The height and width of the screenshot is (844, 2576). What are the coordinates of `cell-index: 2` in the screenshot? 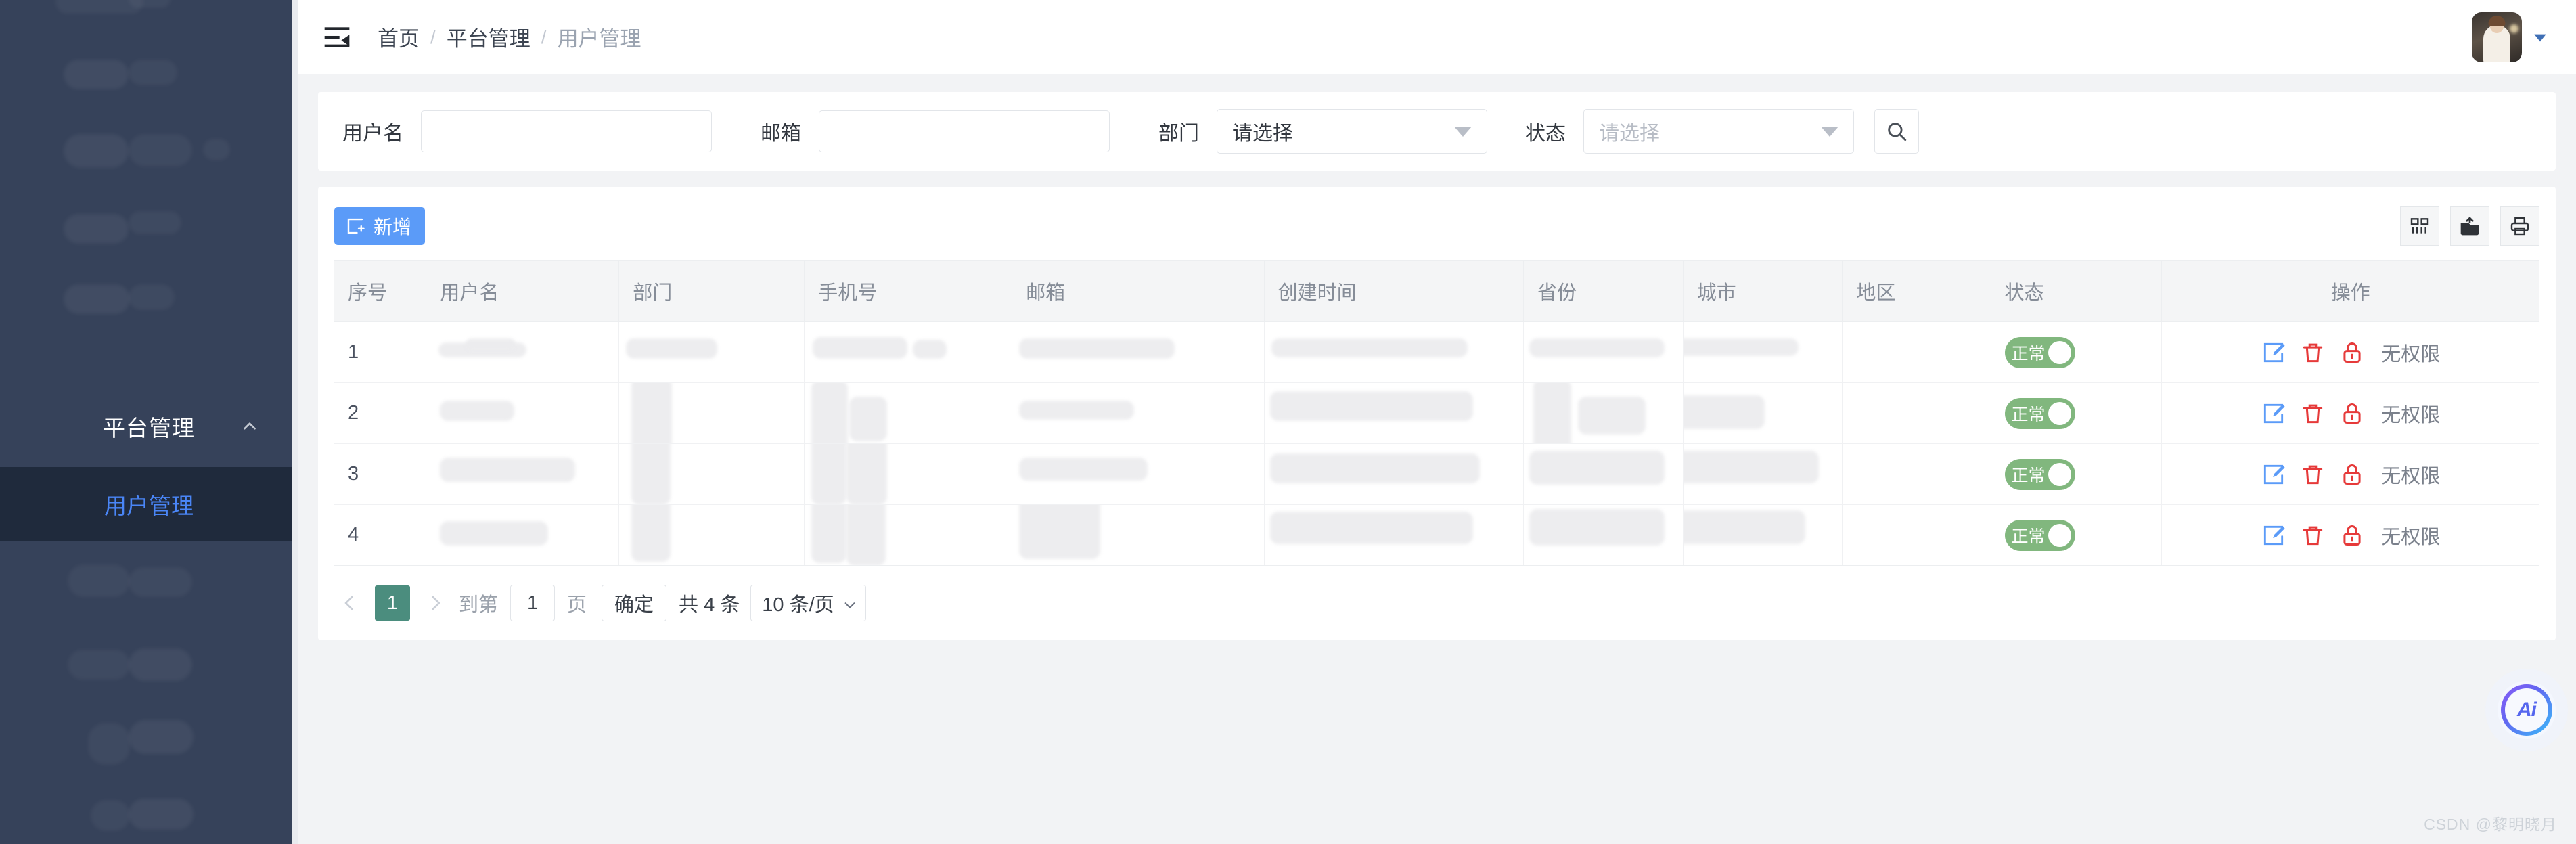 It's located at (381, 413).